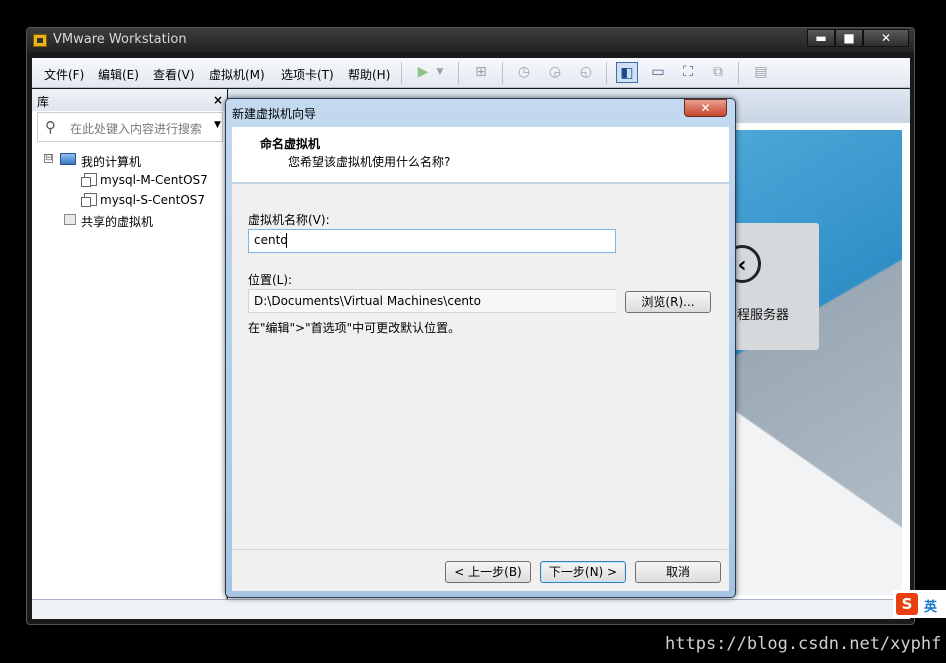 This screenshot has height=663, width=946. I want to click on snapshot-icon: ◷, so click(524, 72).